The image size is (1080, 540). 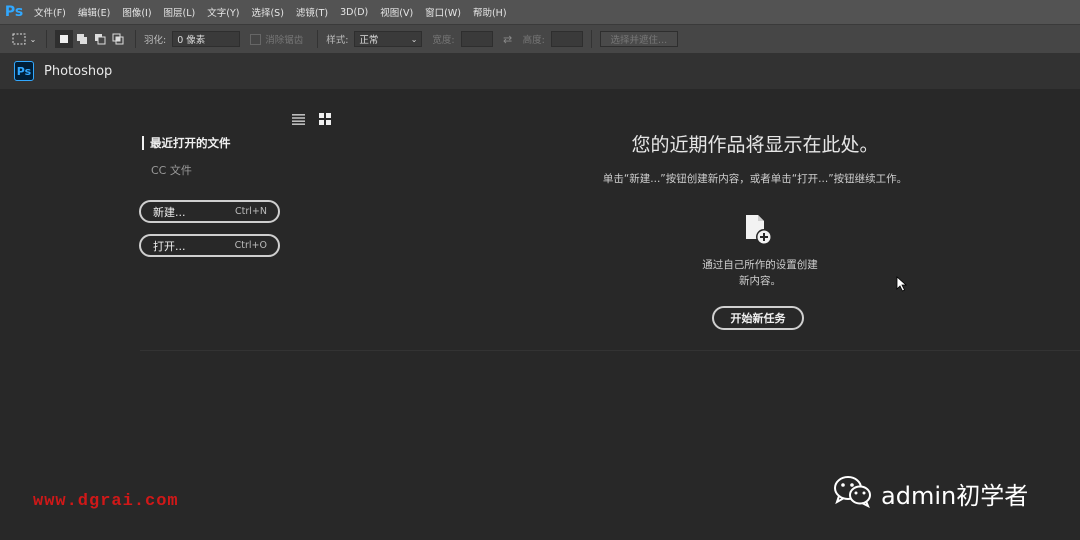 I want to click on app-title: Photoshop, so click(x=78, y=71).